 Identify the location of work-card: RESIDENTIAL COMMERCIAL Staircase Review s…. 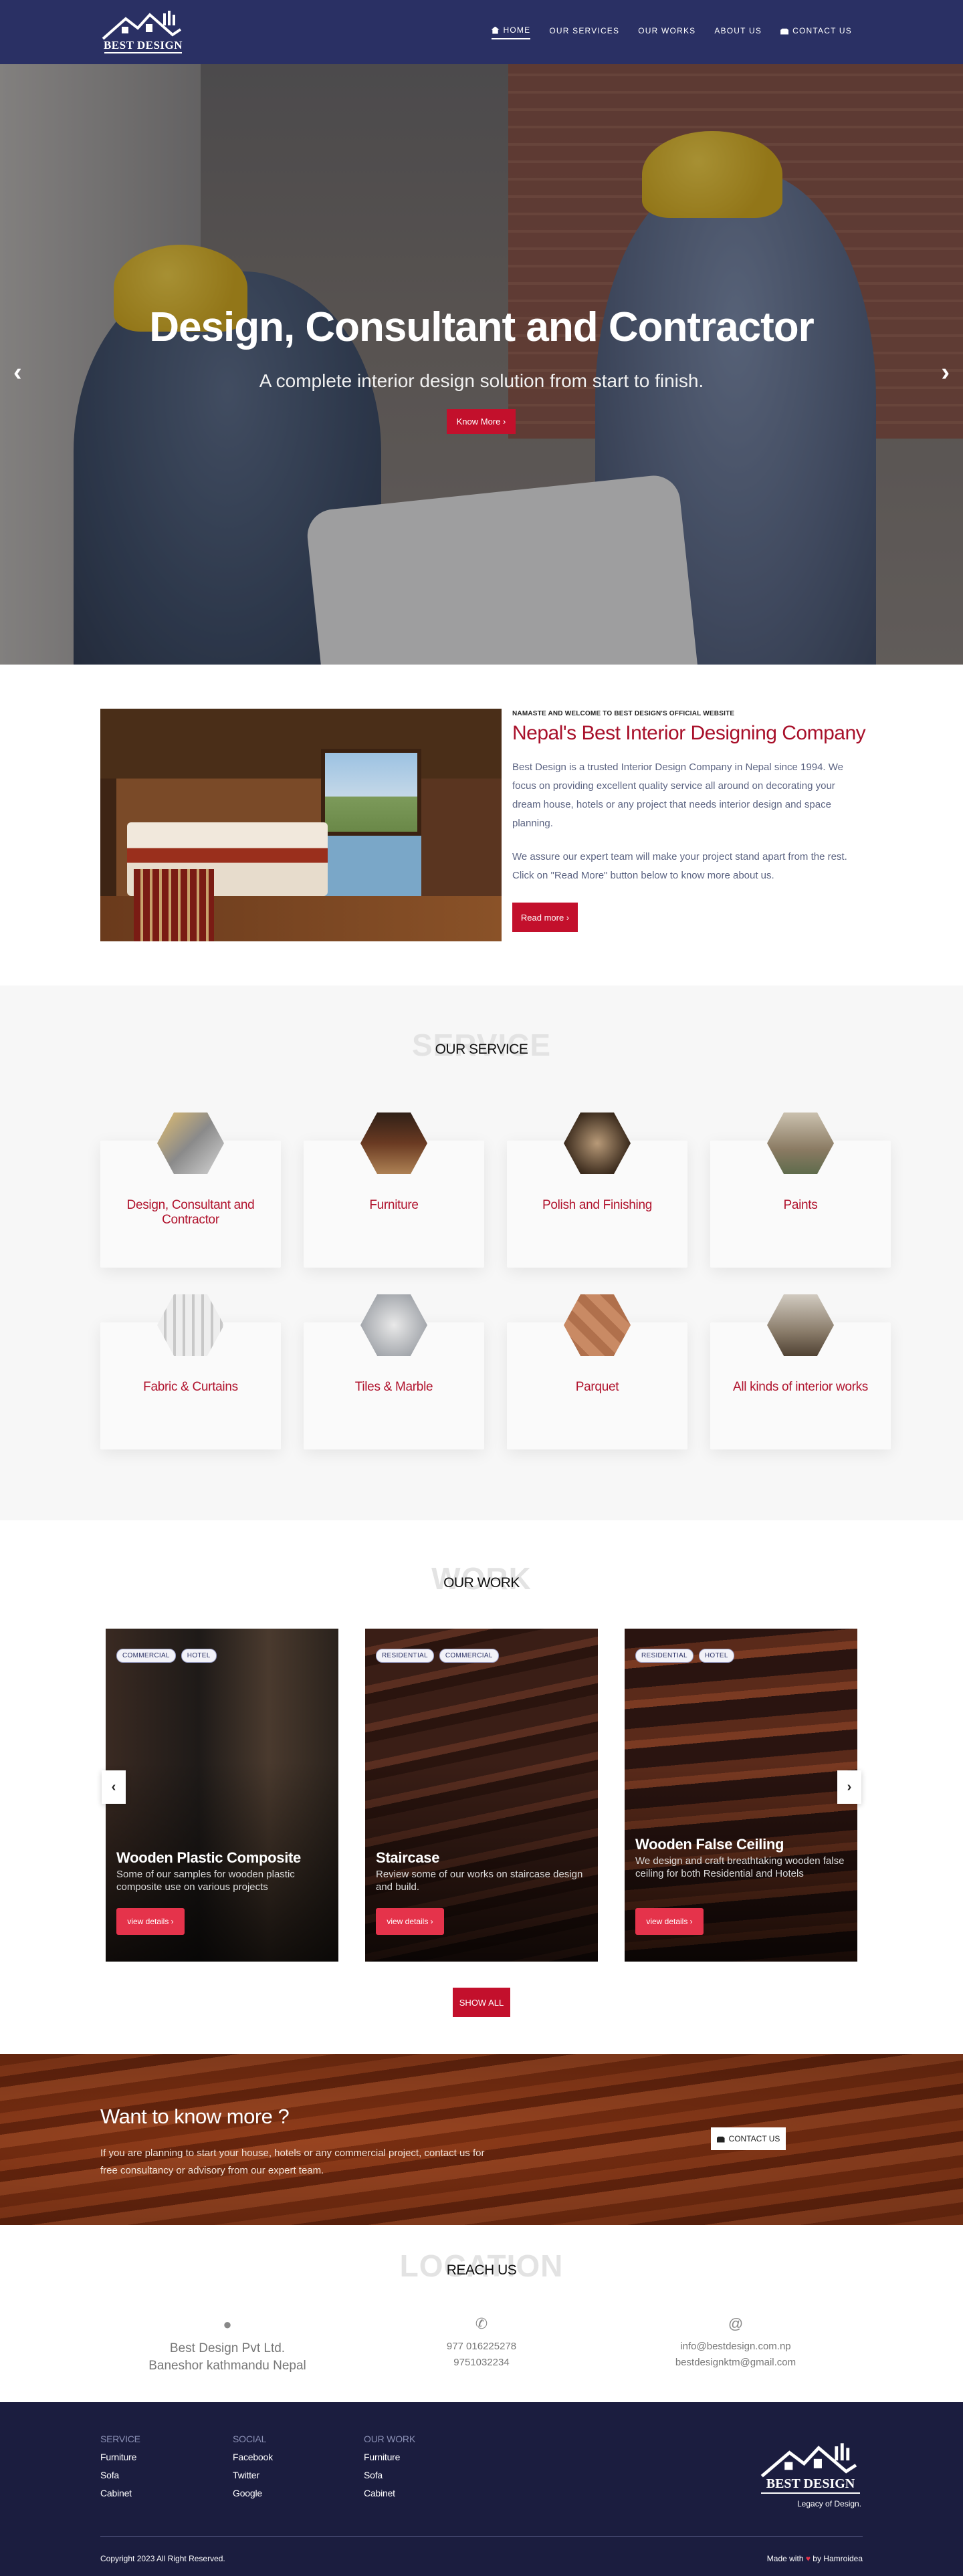
(481, 1795).